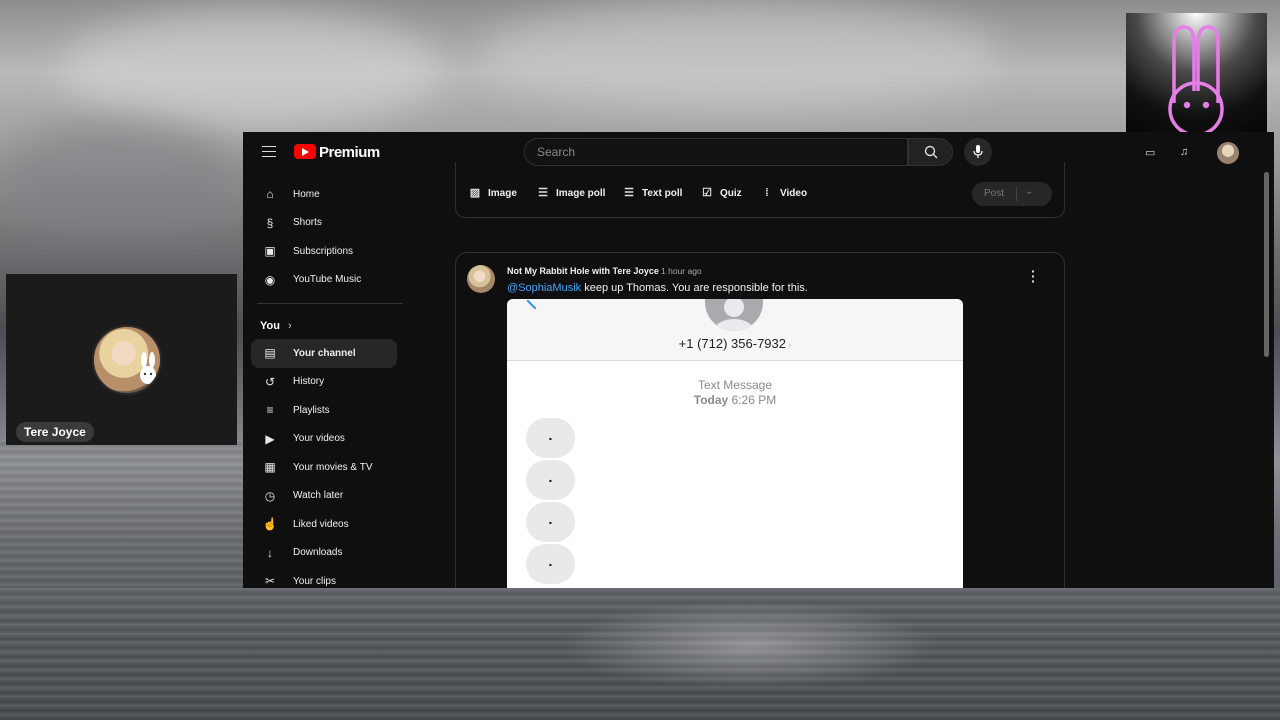  What do you see at coordinates (1266, 264) in the screenshot?
I see `scrollbar-thumb` at bounding box center [1266, 264].